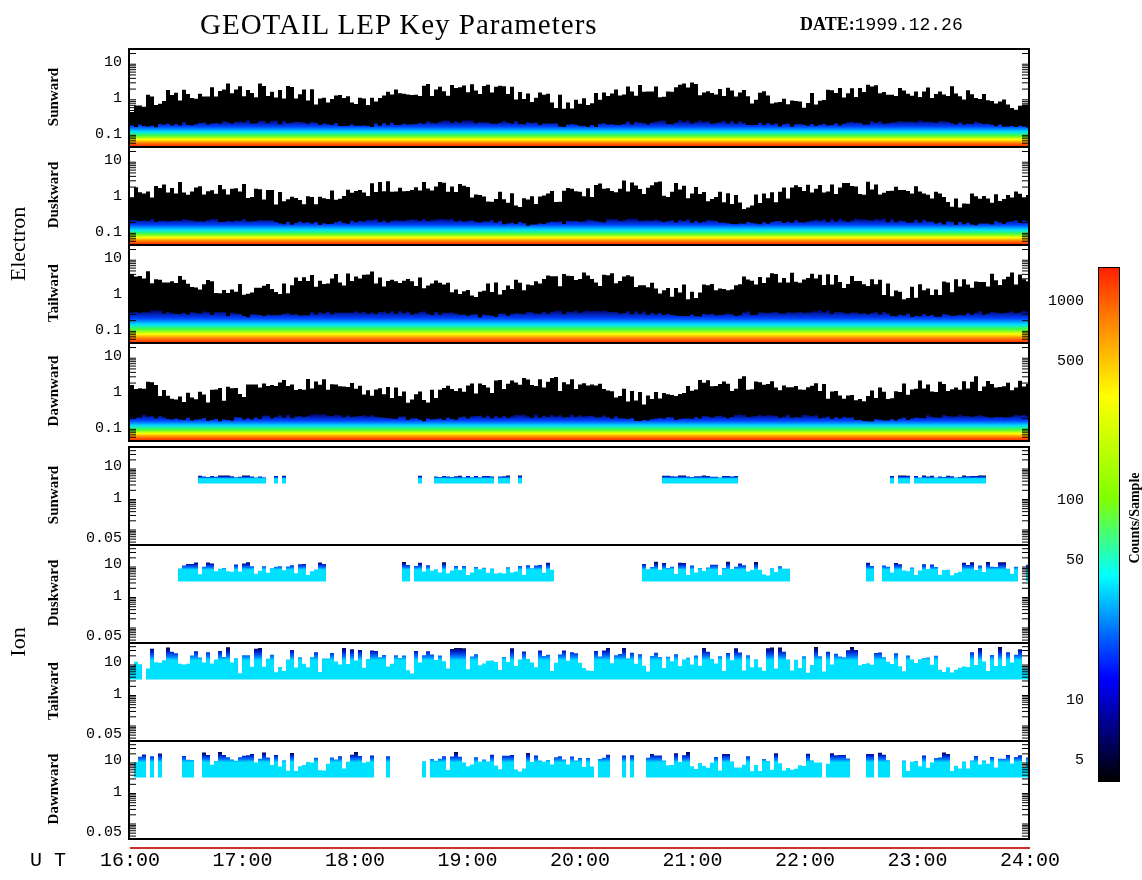 The height and width of the screenshot is (880, 1142). Describe the element at coordinates (399, 24) in the screenshot. I see `plot-title: GEOTAIL LEP Key Parameters` at that location.